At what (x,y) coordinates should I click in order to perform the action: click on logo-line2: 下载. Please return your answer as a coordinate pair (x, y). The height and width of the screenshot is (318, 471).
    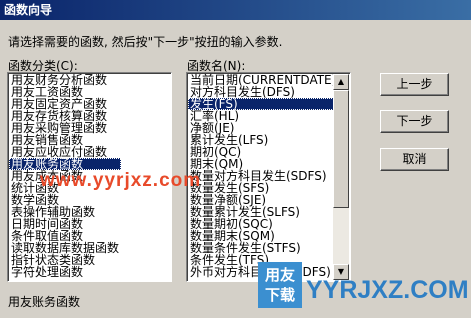
    Looking at the image, I should click on (279, 295).